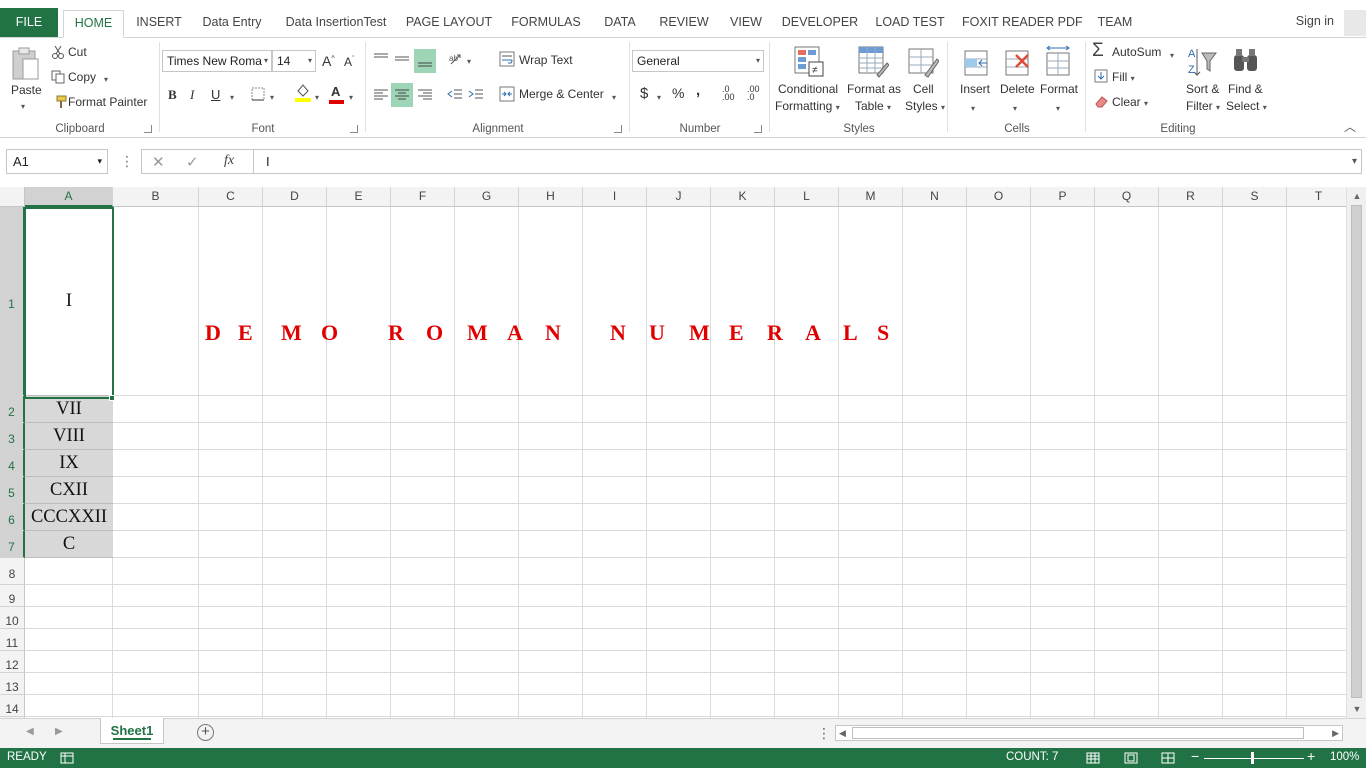 The width and height of the screenshot is (1366, 768). I want to click on row-header-5: 5, so click(12, 490).